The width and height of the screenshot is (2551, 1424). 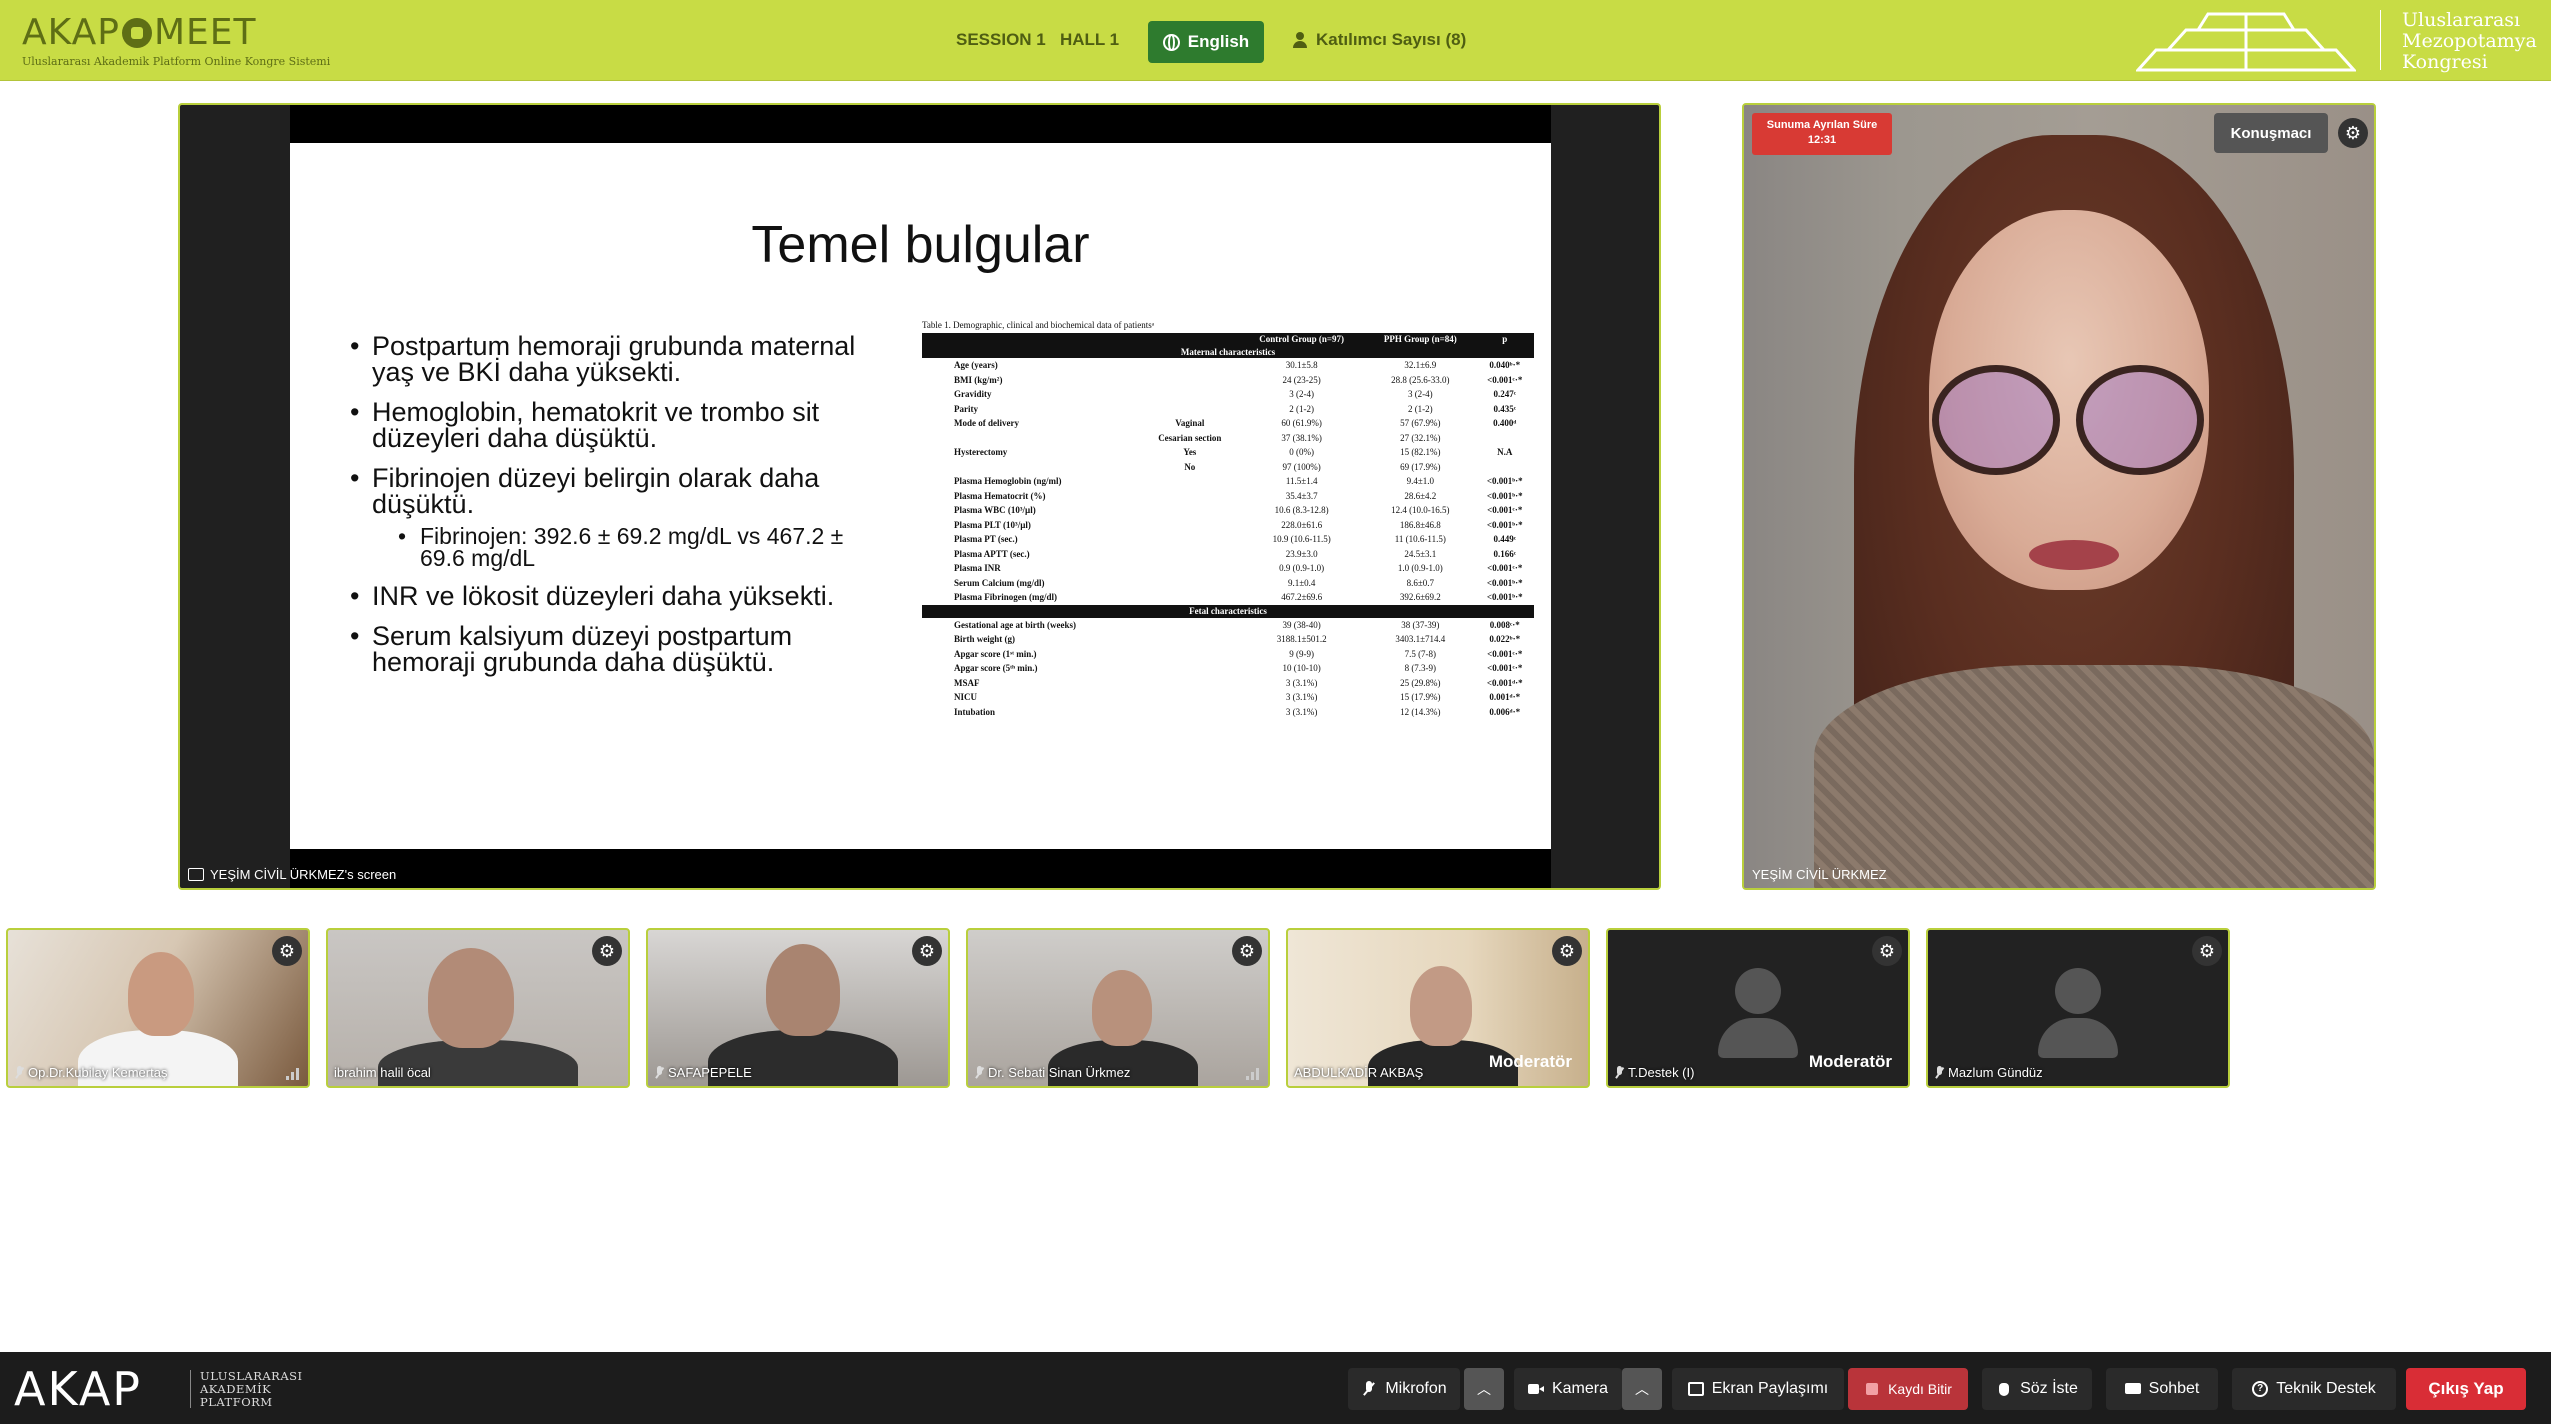 I want to click on table-header-cell: Control Group (n=97), so click(x=1302, y=339).